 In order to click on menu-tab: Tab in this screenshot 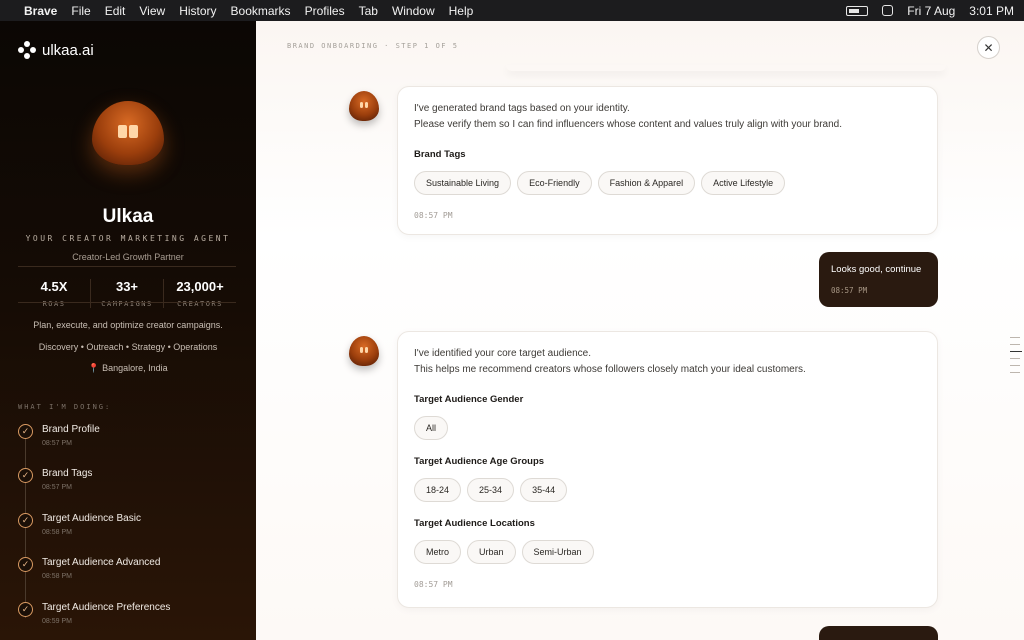, I will do `click(368, 11)`.